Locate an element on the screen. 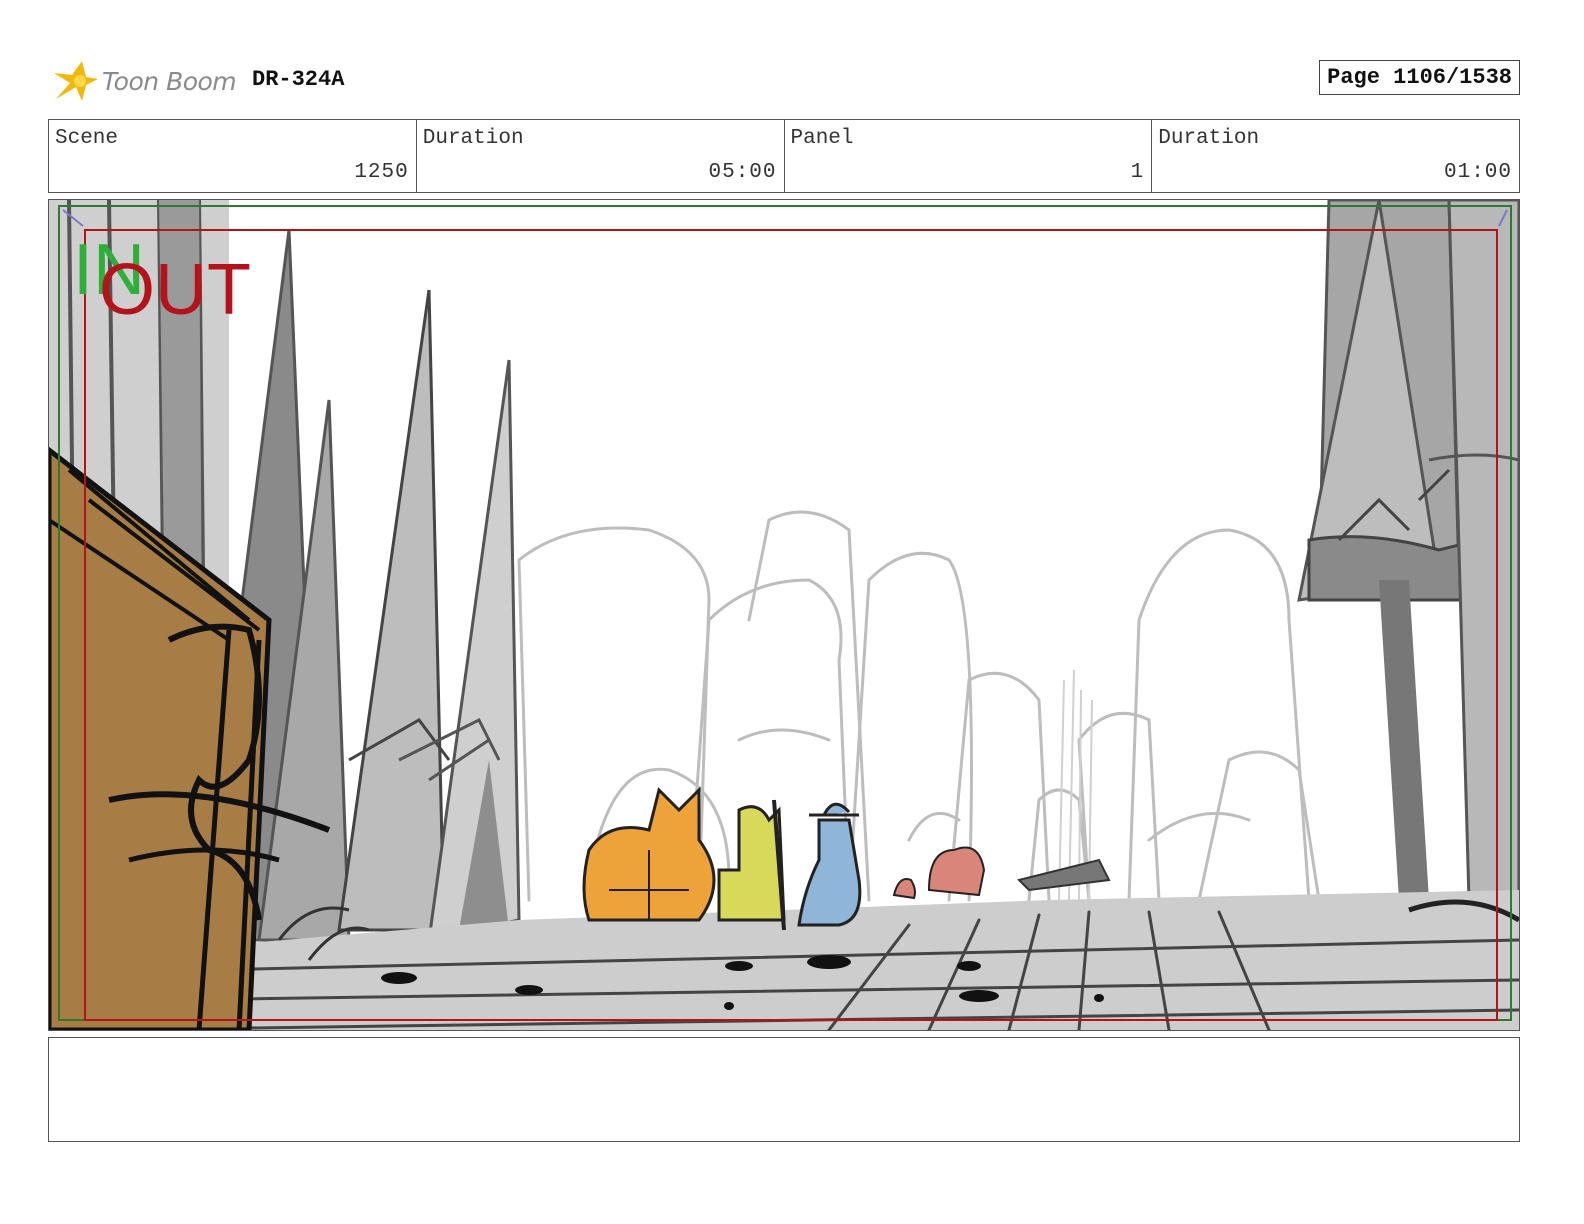 This screenshot has height=1224, width=1584. panel-notes-box is located at coordinates (784, 1089).